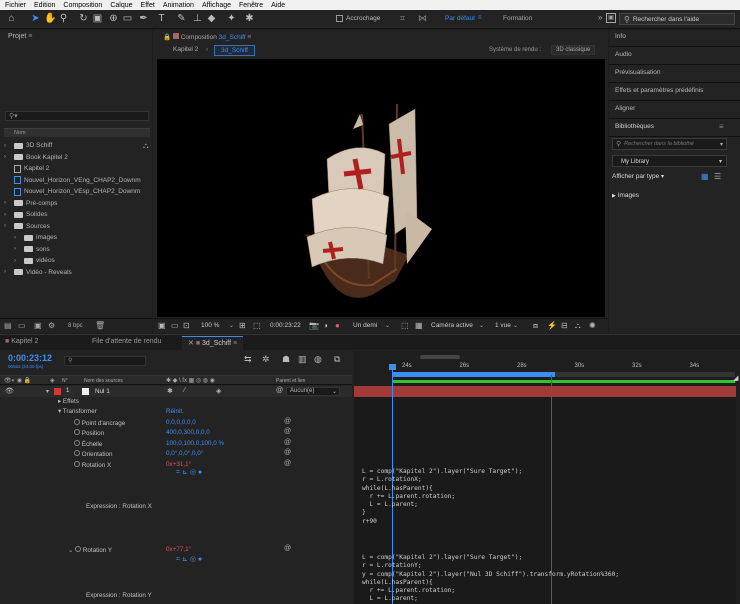 The height and width of the screenshot is (604, 740). I want to click on snap-options-icon: ⌗, so click(402, 18).